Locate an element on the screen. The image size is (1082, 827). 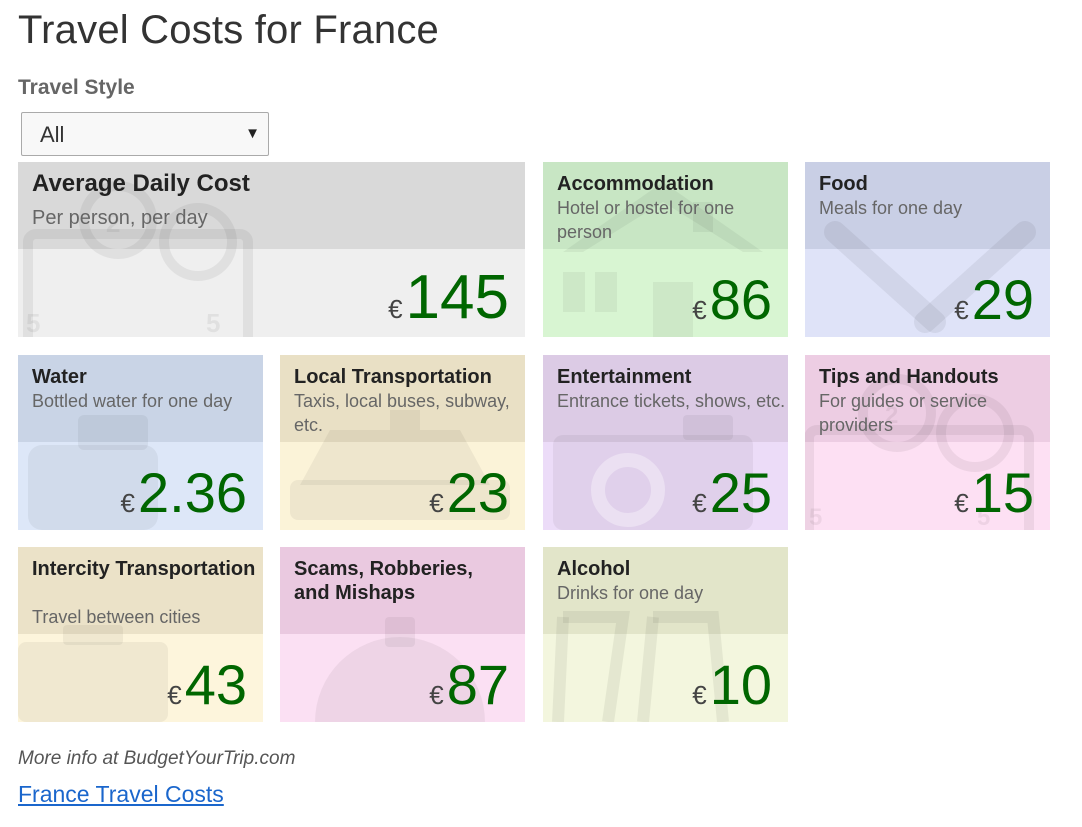
price-amount: 145 is located at coordinates (457, 297).